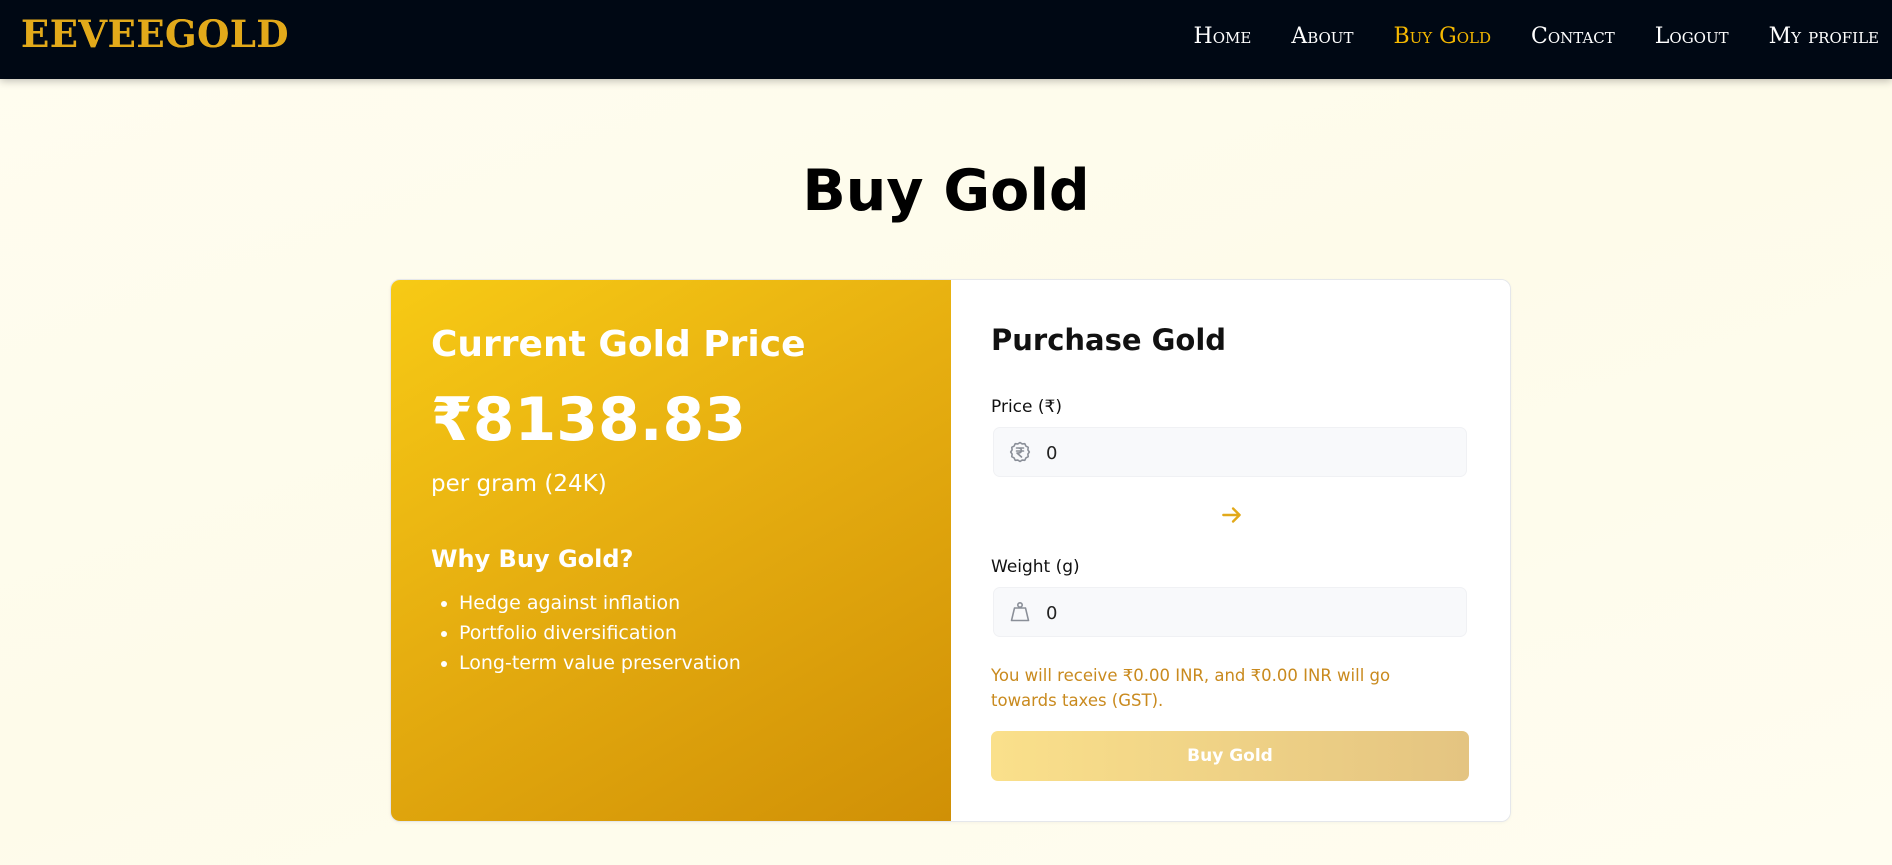 The height and width of the screenshot is (865, 1892). Describe the element at coordinates (1442, 36) in the screenshot. I see `nav-link-buy-gold: Buy Gold` at that location.